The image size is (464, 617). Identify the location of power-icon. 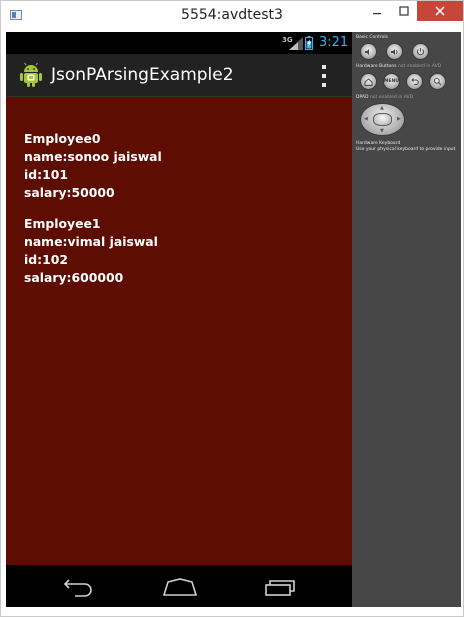
(420, 52).